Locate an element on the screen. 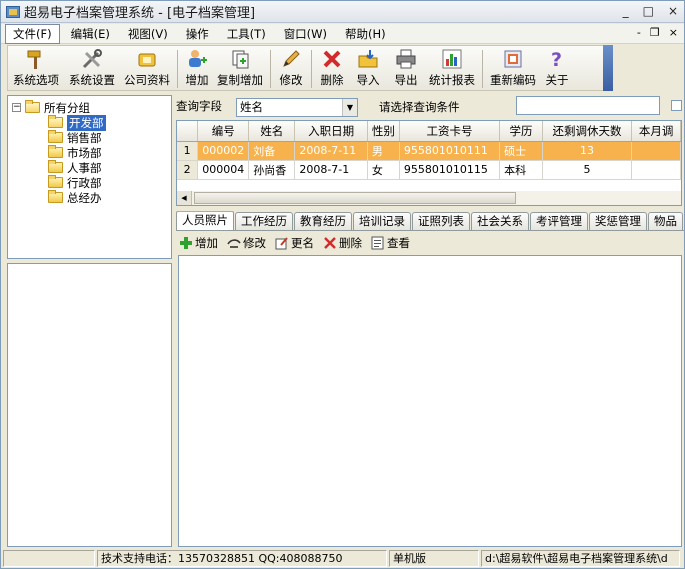 The image size is (685, 569). minimize-button: _ is located at coordinates (626, 11).